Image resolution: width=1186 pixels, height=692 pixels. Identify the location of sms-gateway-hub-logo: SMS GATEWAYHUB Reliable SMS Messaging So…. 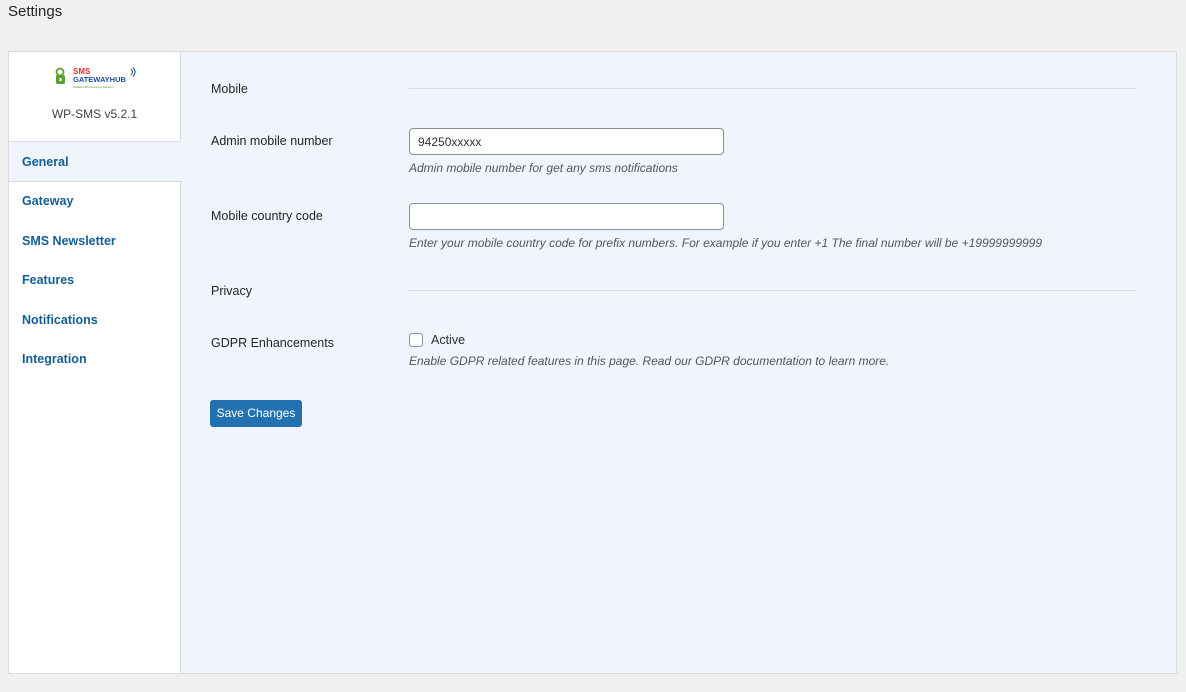
(95, 78).